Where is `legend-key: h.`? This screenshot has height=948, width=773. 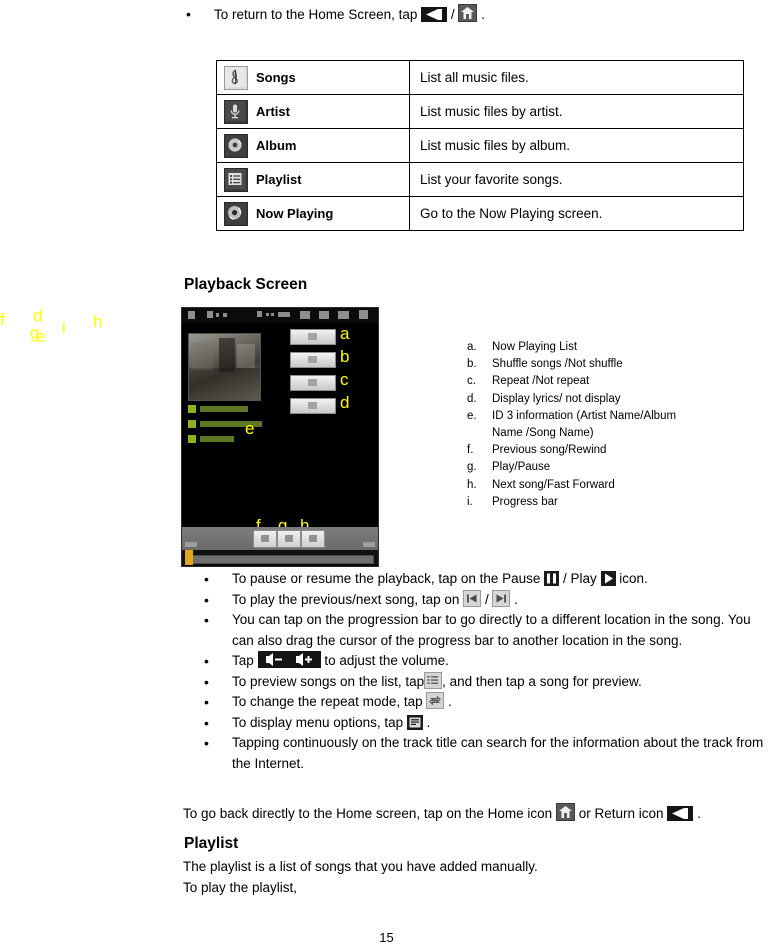
legend-key: h. is located at coordinates (472, 484).